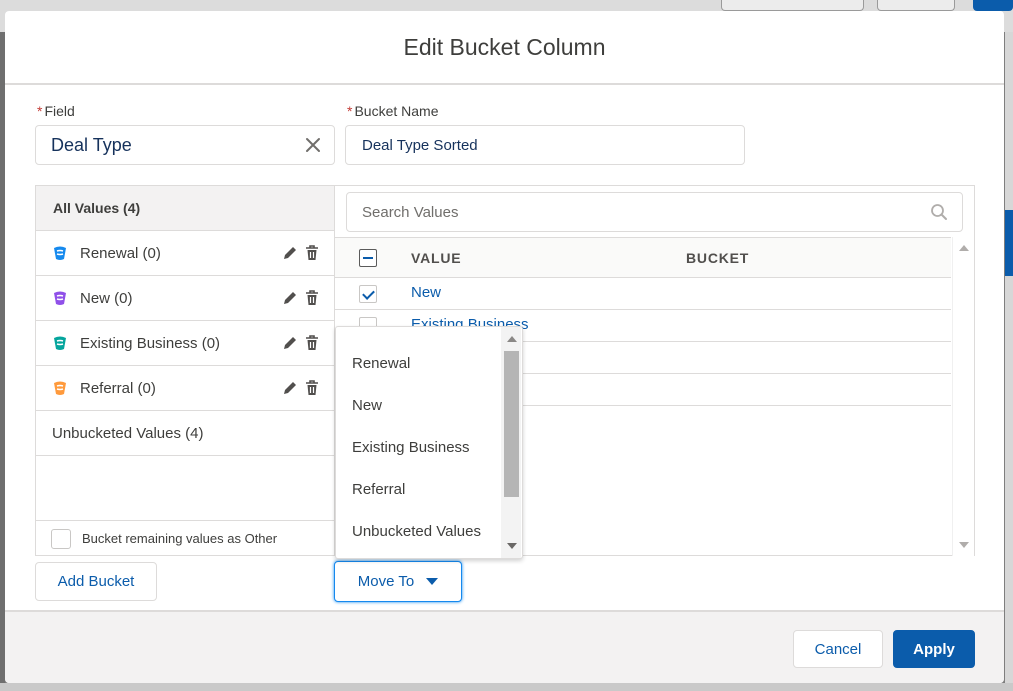  Describe the element at coordinates (150, 343) in the screenshot. I see `bucket-item-label: Existing Business (0)` at that location.